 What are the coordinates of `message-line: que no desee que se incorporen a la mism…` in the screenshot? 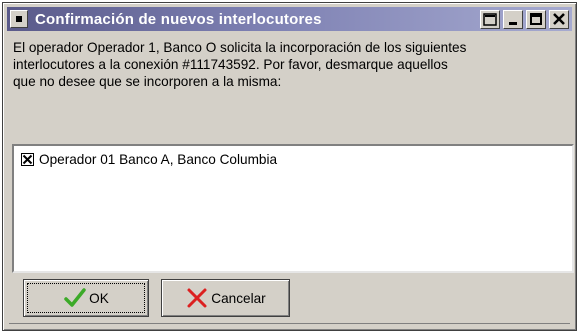 It's located at (147, 81).